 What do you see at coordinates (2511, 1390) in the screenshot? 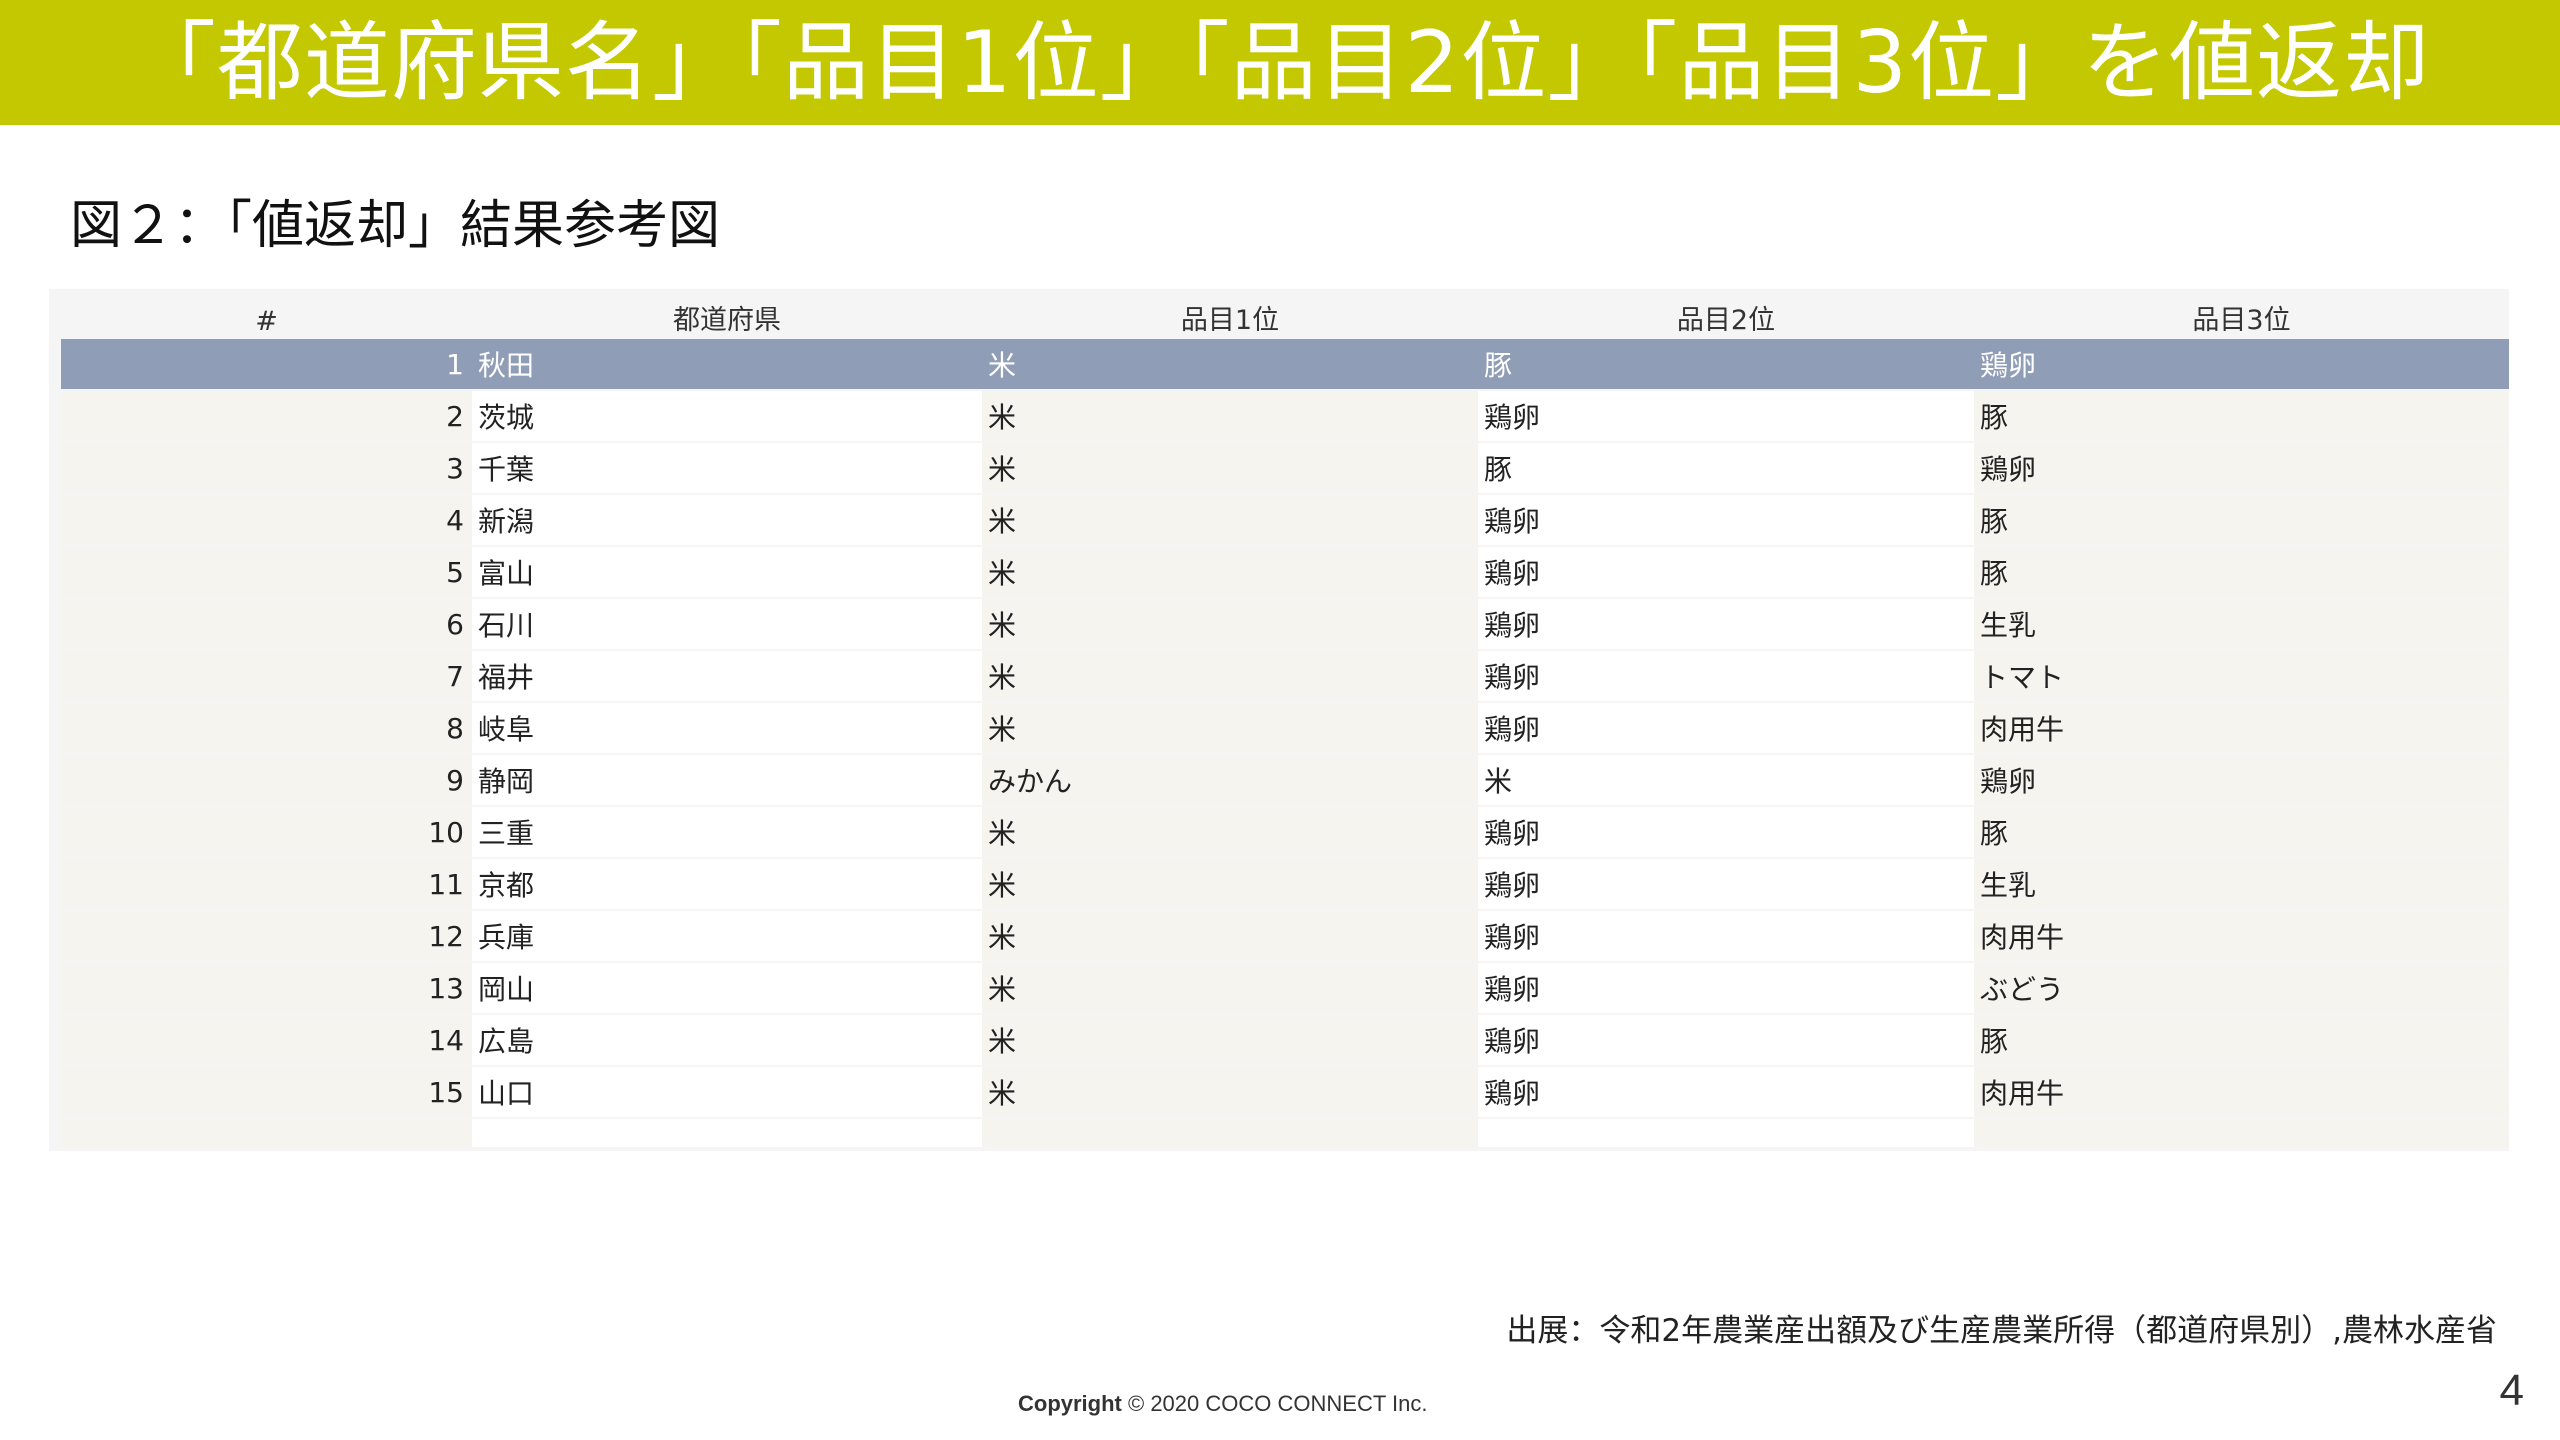
I see `page-number: 4` at bounding box center [2511, 1390].